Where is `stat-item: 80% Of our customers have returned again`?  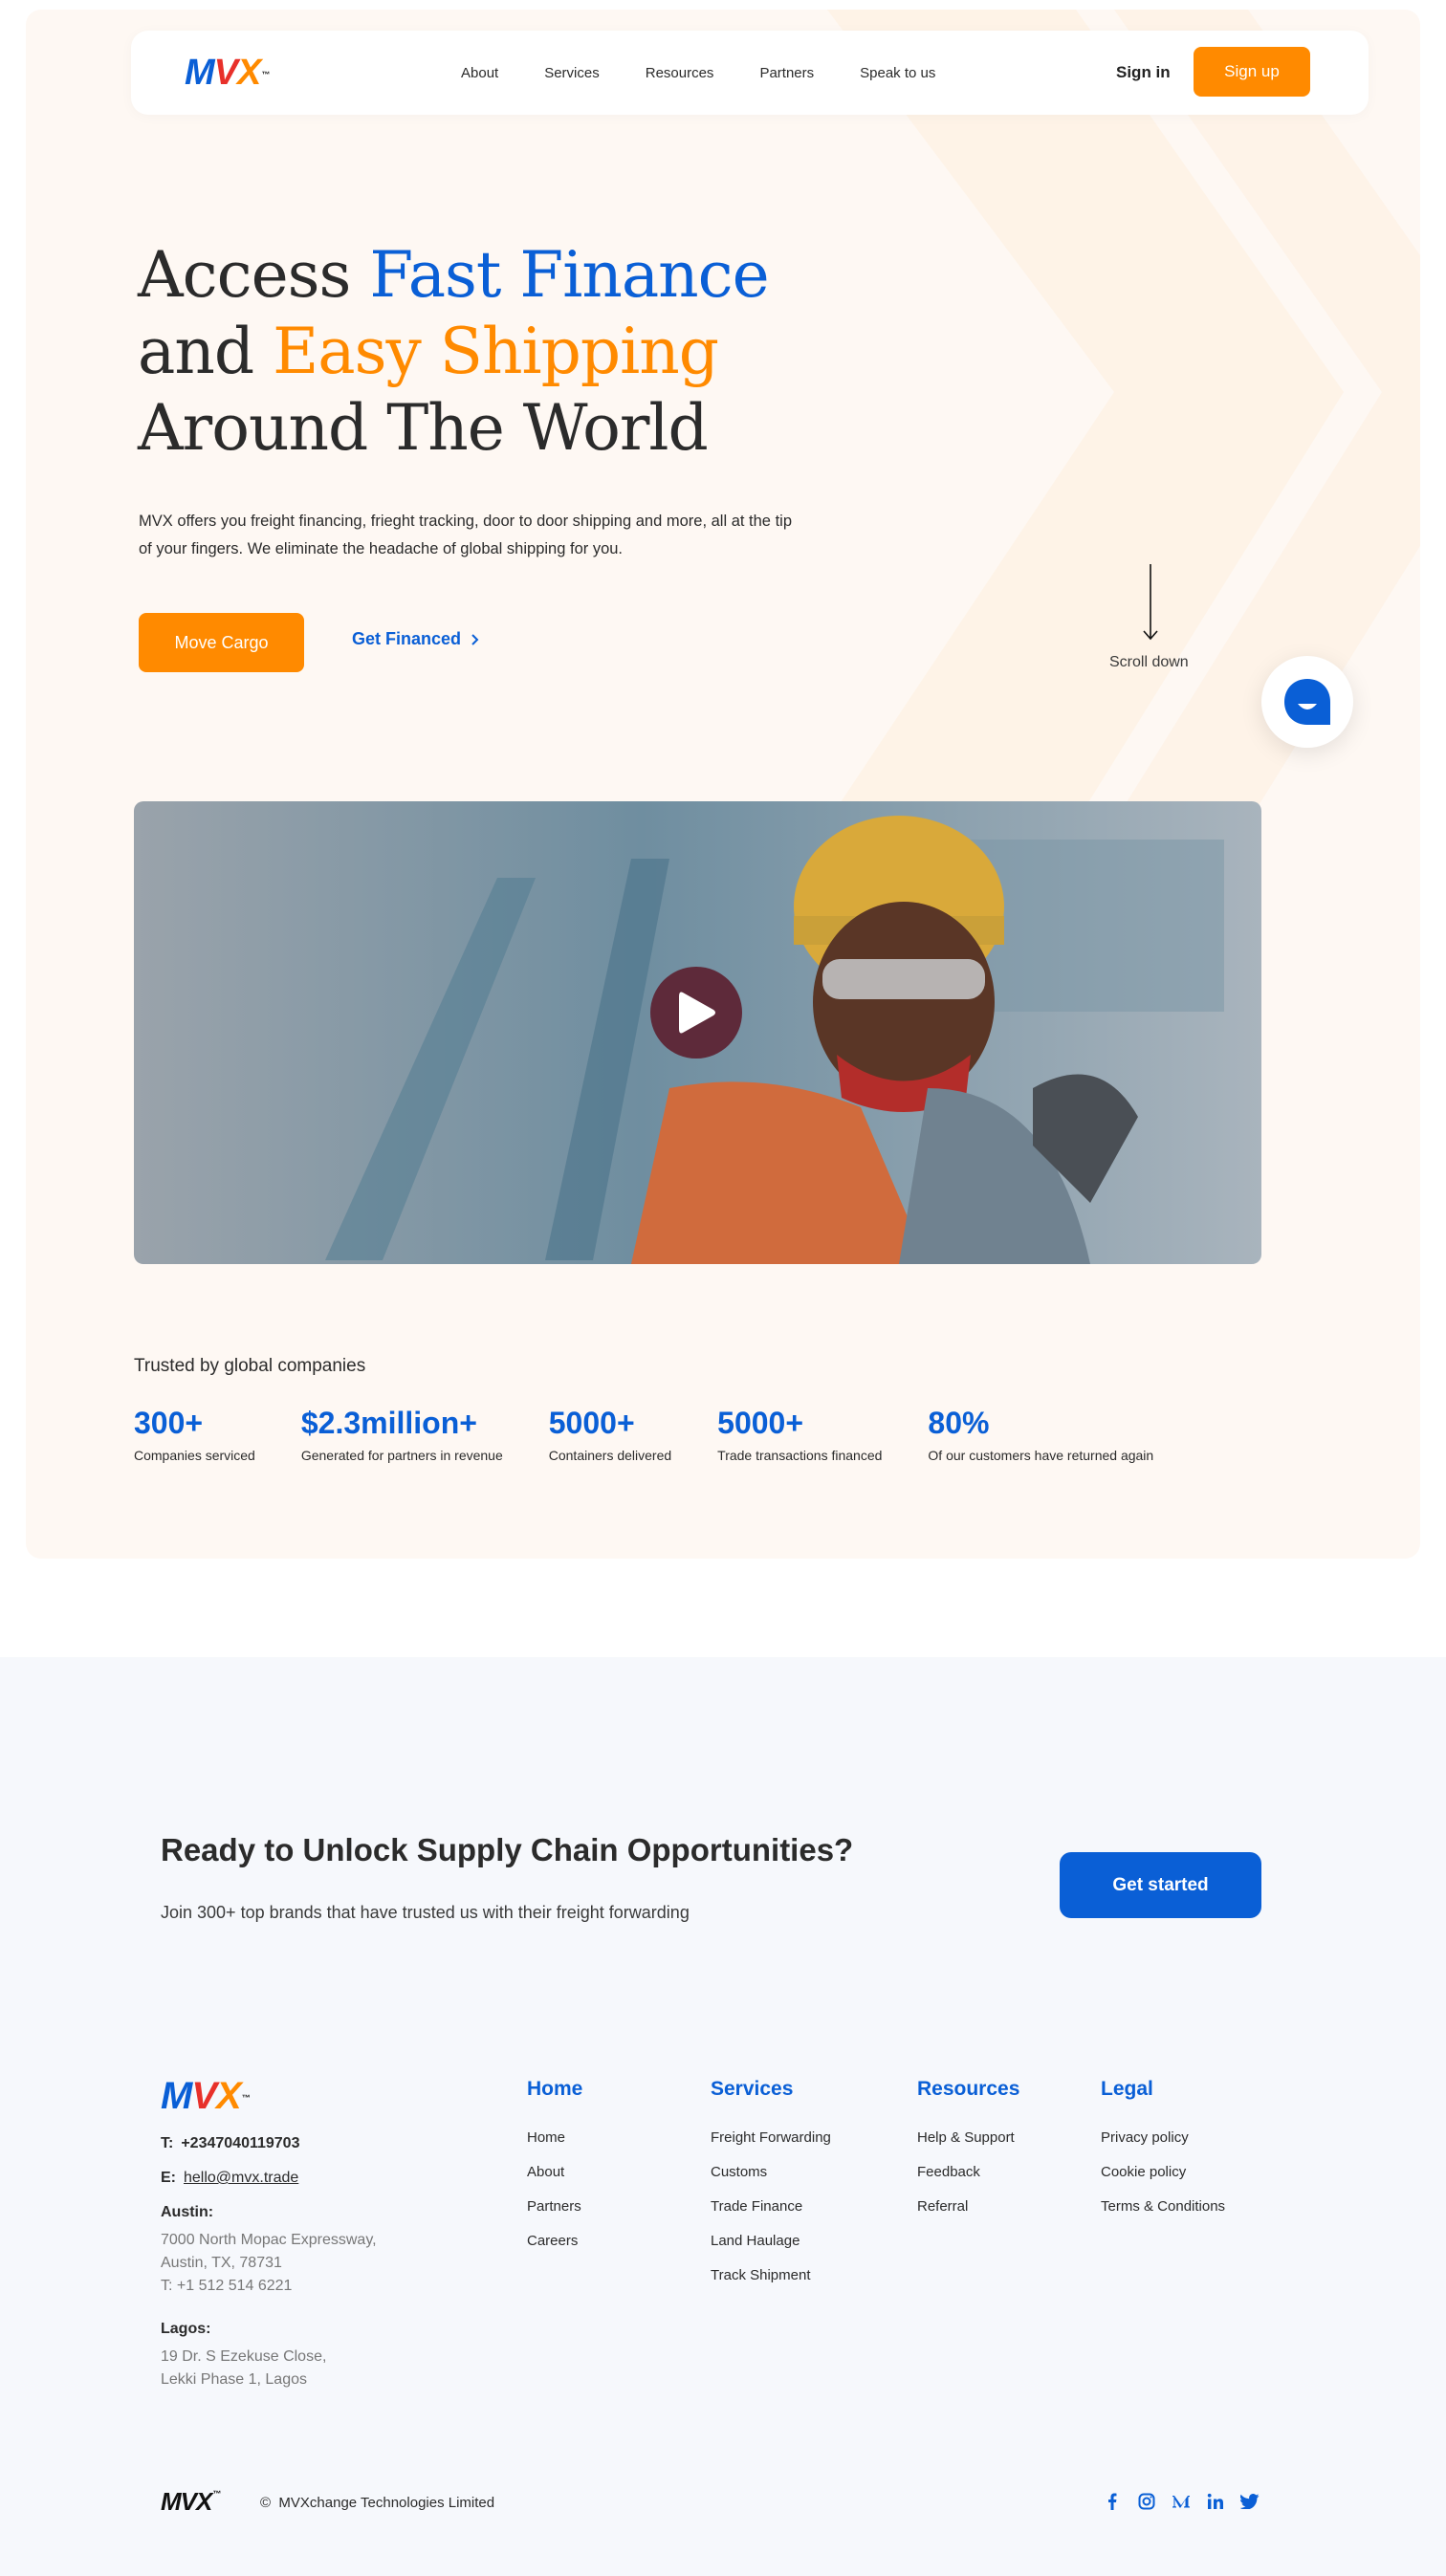
stat-item: 80% Of our customers have returned again is located at coordinates (1041, 1433).